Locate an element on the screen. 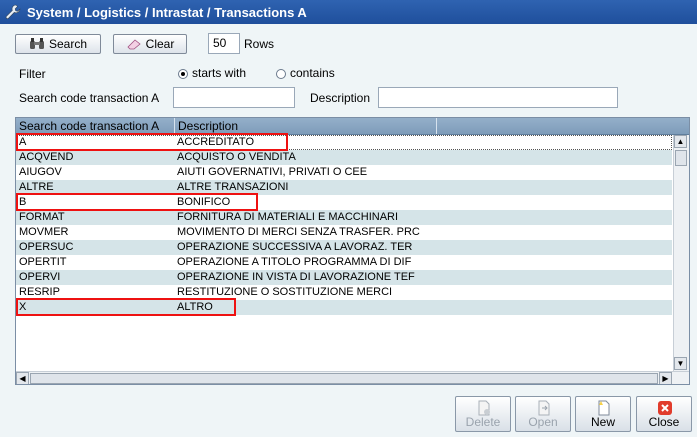  binoculars-icon is located at coordinates (36, 43).